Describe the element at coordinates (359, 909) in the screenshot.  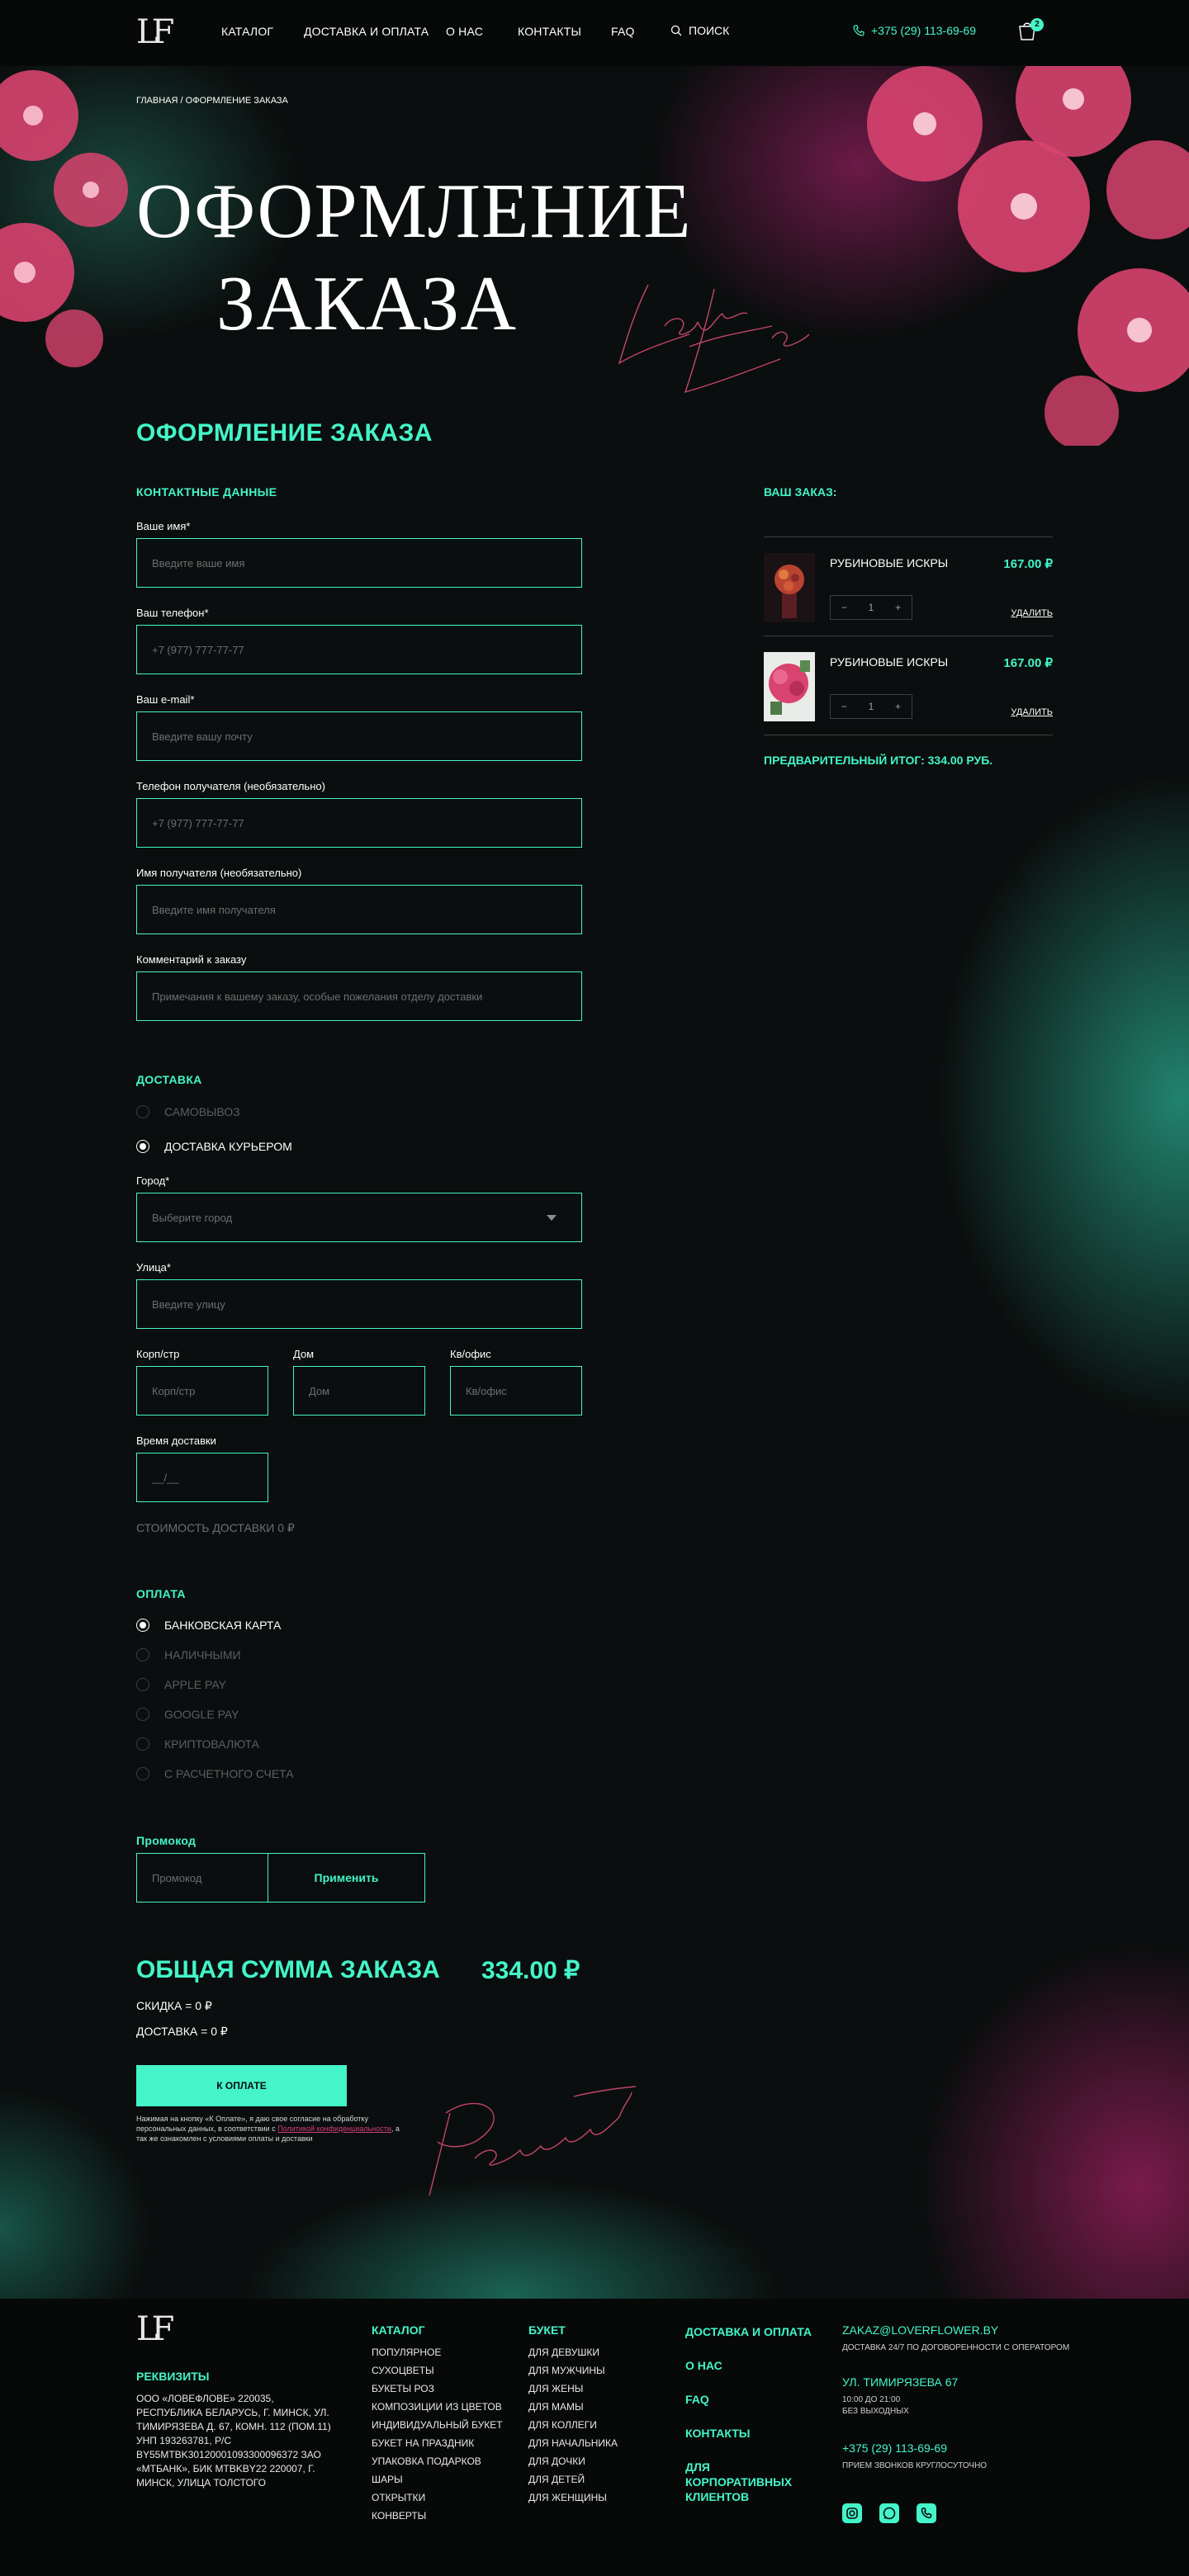
I see `recipient-name-input` at that location.